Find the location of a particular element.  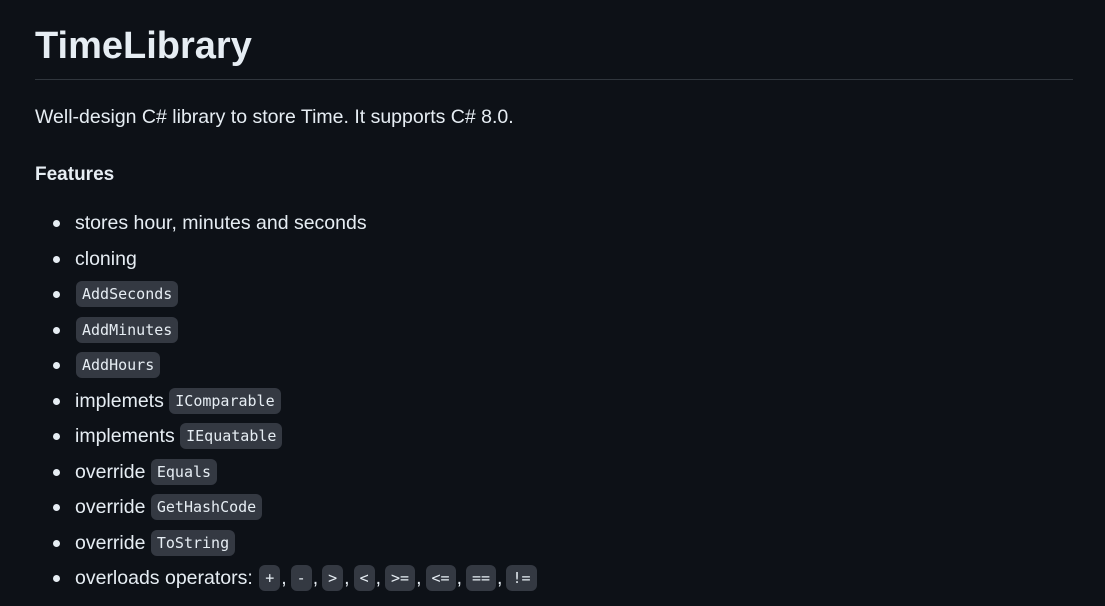

list-item: stores hour, minutes and seconds is located at coordinates (554, 226).